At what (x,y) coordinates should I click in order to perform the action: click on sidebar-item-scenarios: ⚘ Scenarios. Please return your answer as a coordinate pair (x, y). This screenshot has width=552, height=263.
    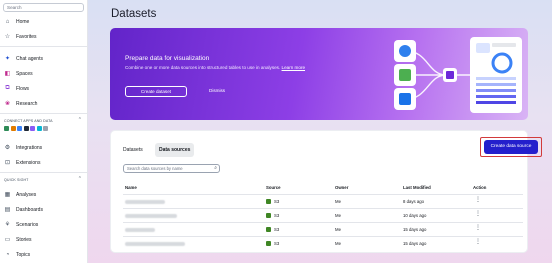
    Looking at the image, I should click on (21, 224).